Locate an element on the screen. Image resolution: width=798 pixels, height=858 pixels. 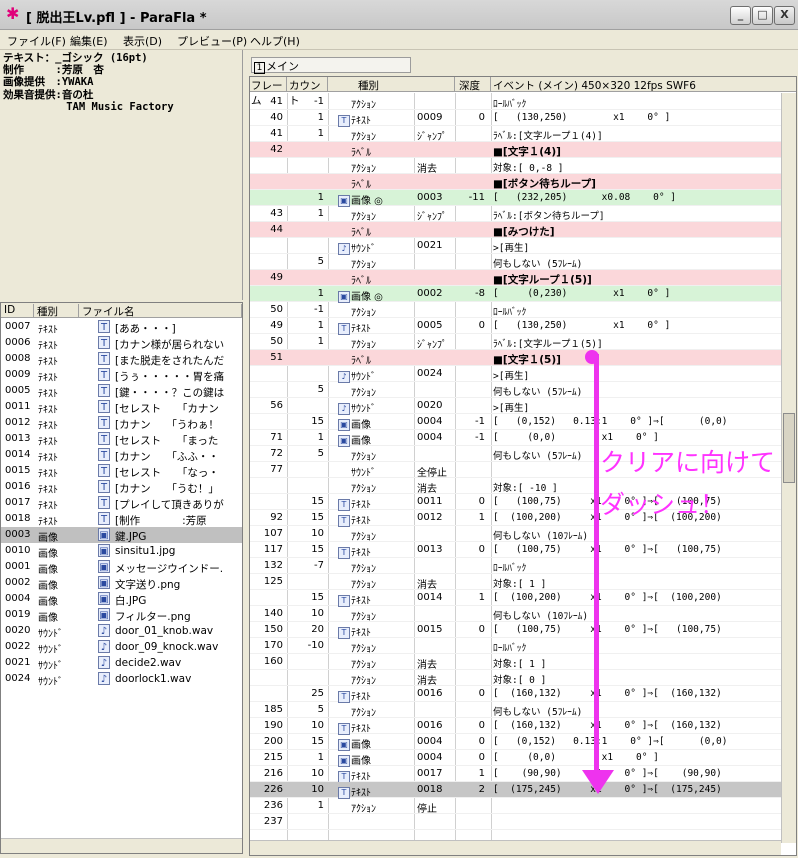
menu-preview: プレビュー(P) is located at coordinates (212, 41).